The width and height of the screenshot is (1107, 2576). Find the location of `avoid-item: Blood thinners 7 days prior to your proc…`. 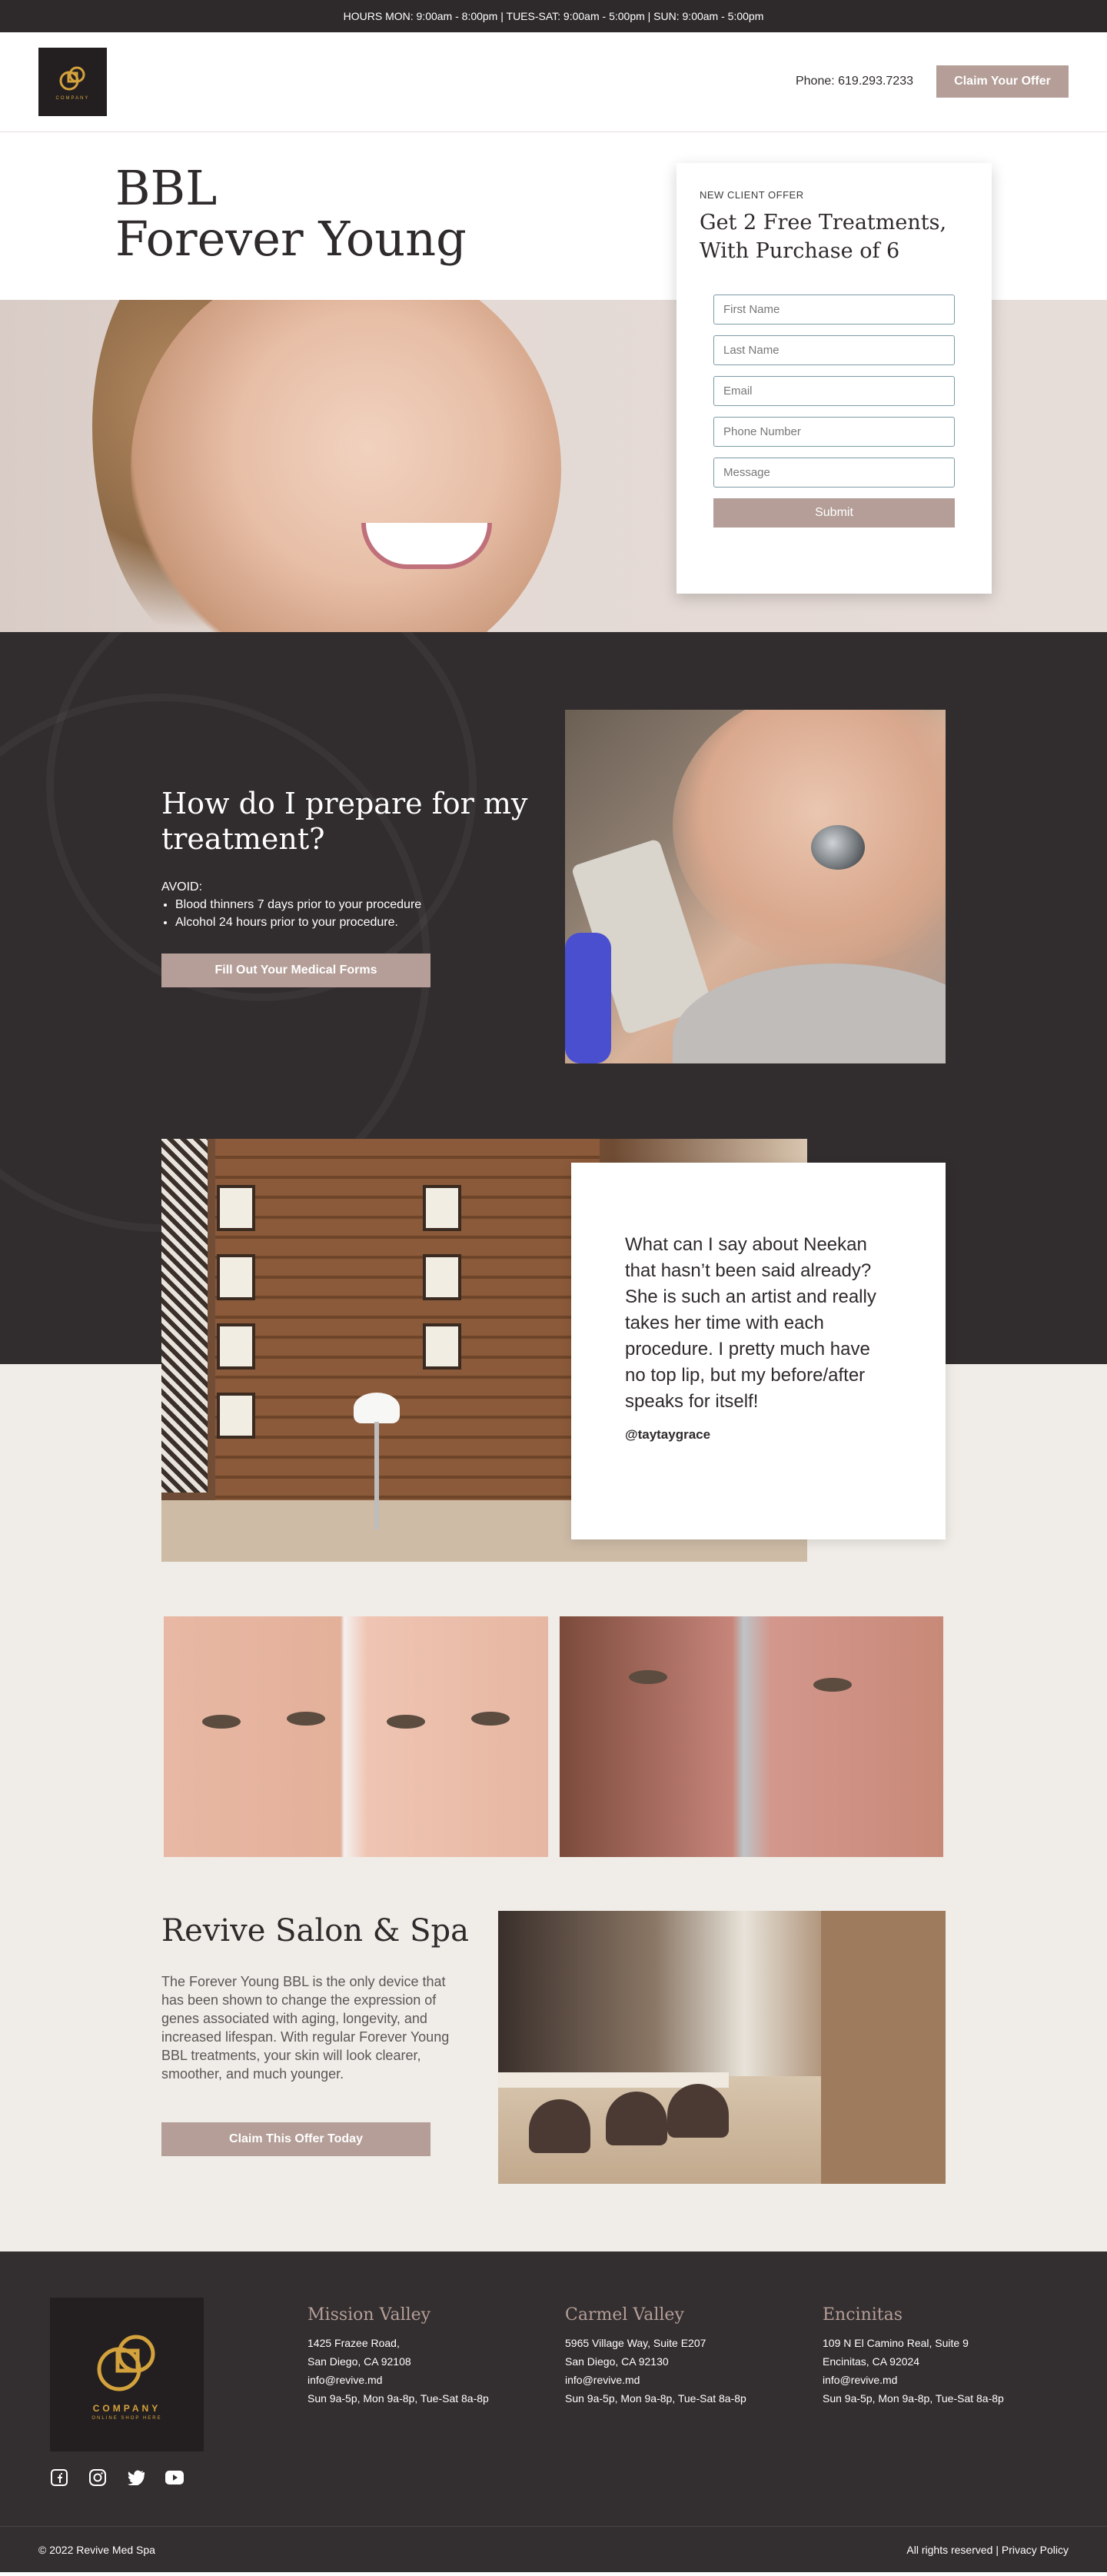

avoid-item: Blood thinners 7 days prior to your proc… is located at coordinates (298, 905).